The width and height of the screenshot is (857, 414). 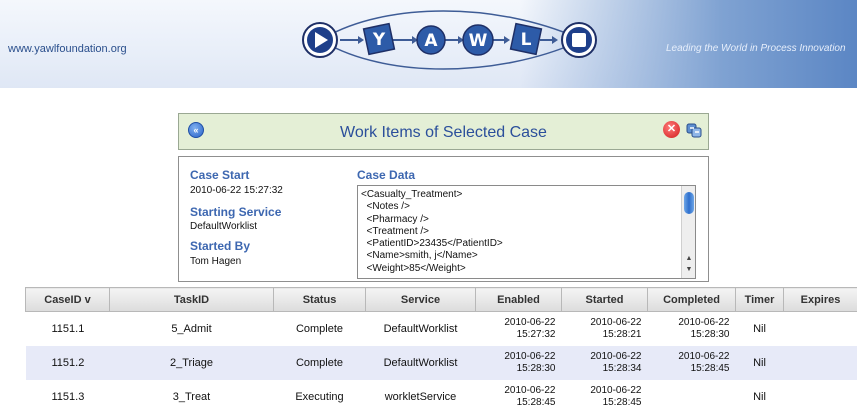 I want to click on logo-letter-y: Y, so click(x=379, y=40).